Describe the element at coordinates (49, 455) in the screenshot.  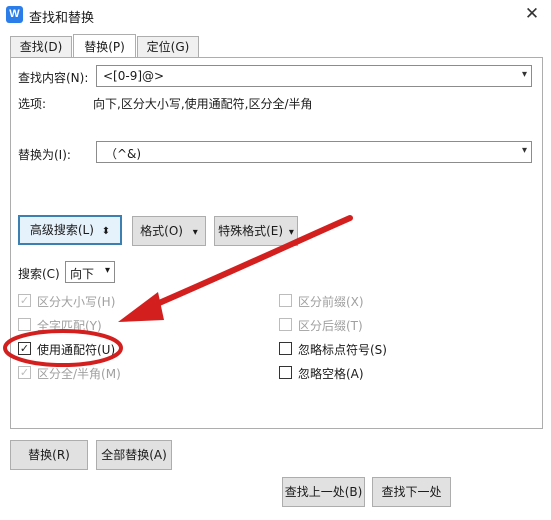
I see `replace-button: 替换(R)` at that location.